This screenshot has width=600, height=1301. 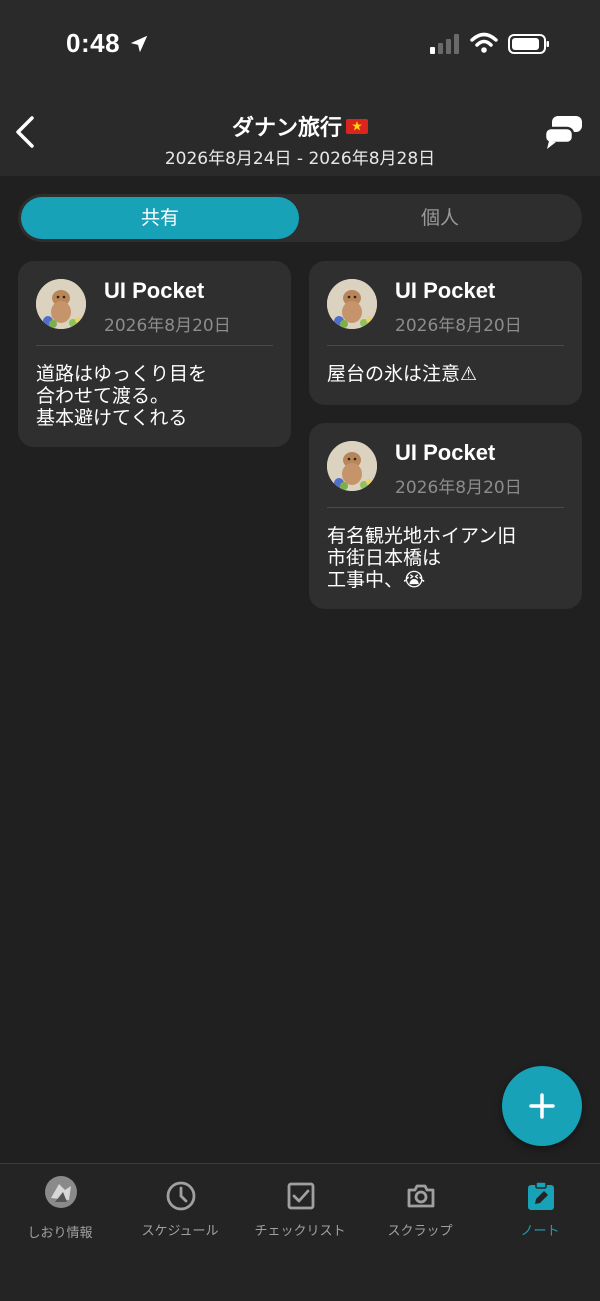 I want to click on camera-icon, so click(x=421, y=1196).